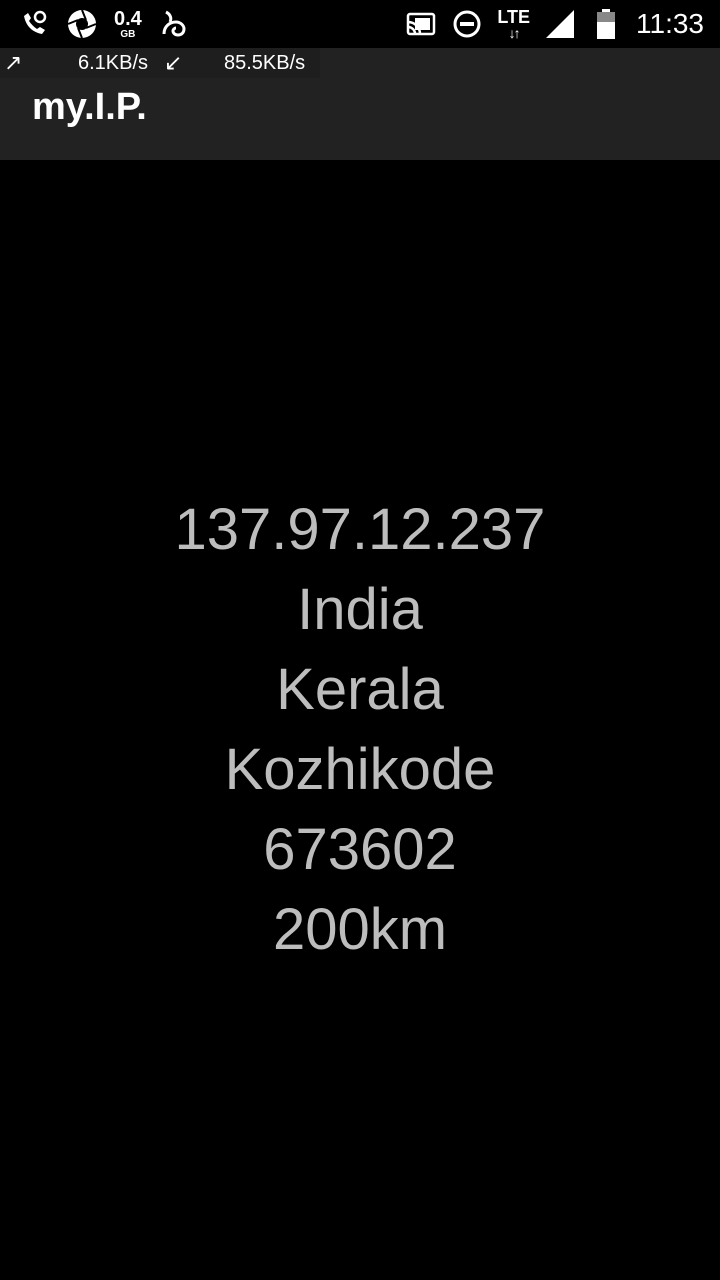 The width and height of the screenshot is (720, 1280). I want to click on lte-icon: LTE ↓↑, so click(513, 24).